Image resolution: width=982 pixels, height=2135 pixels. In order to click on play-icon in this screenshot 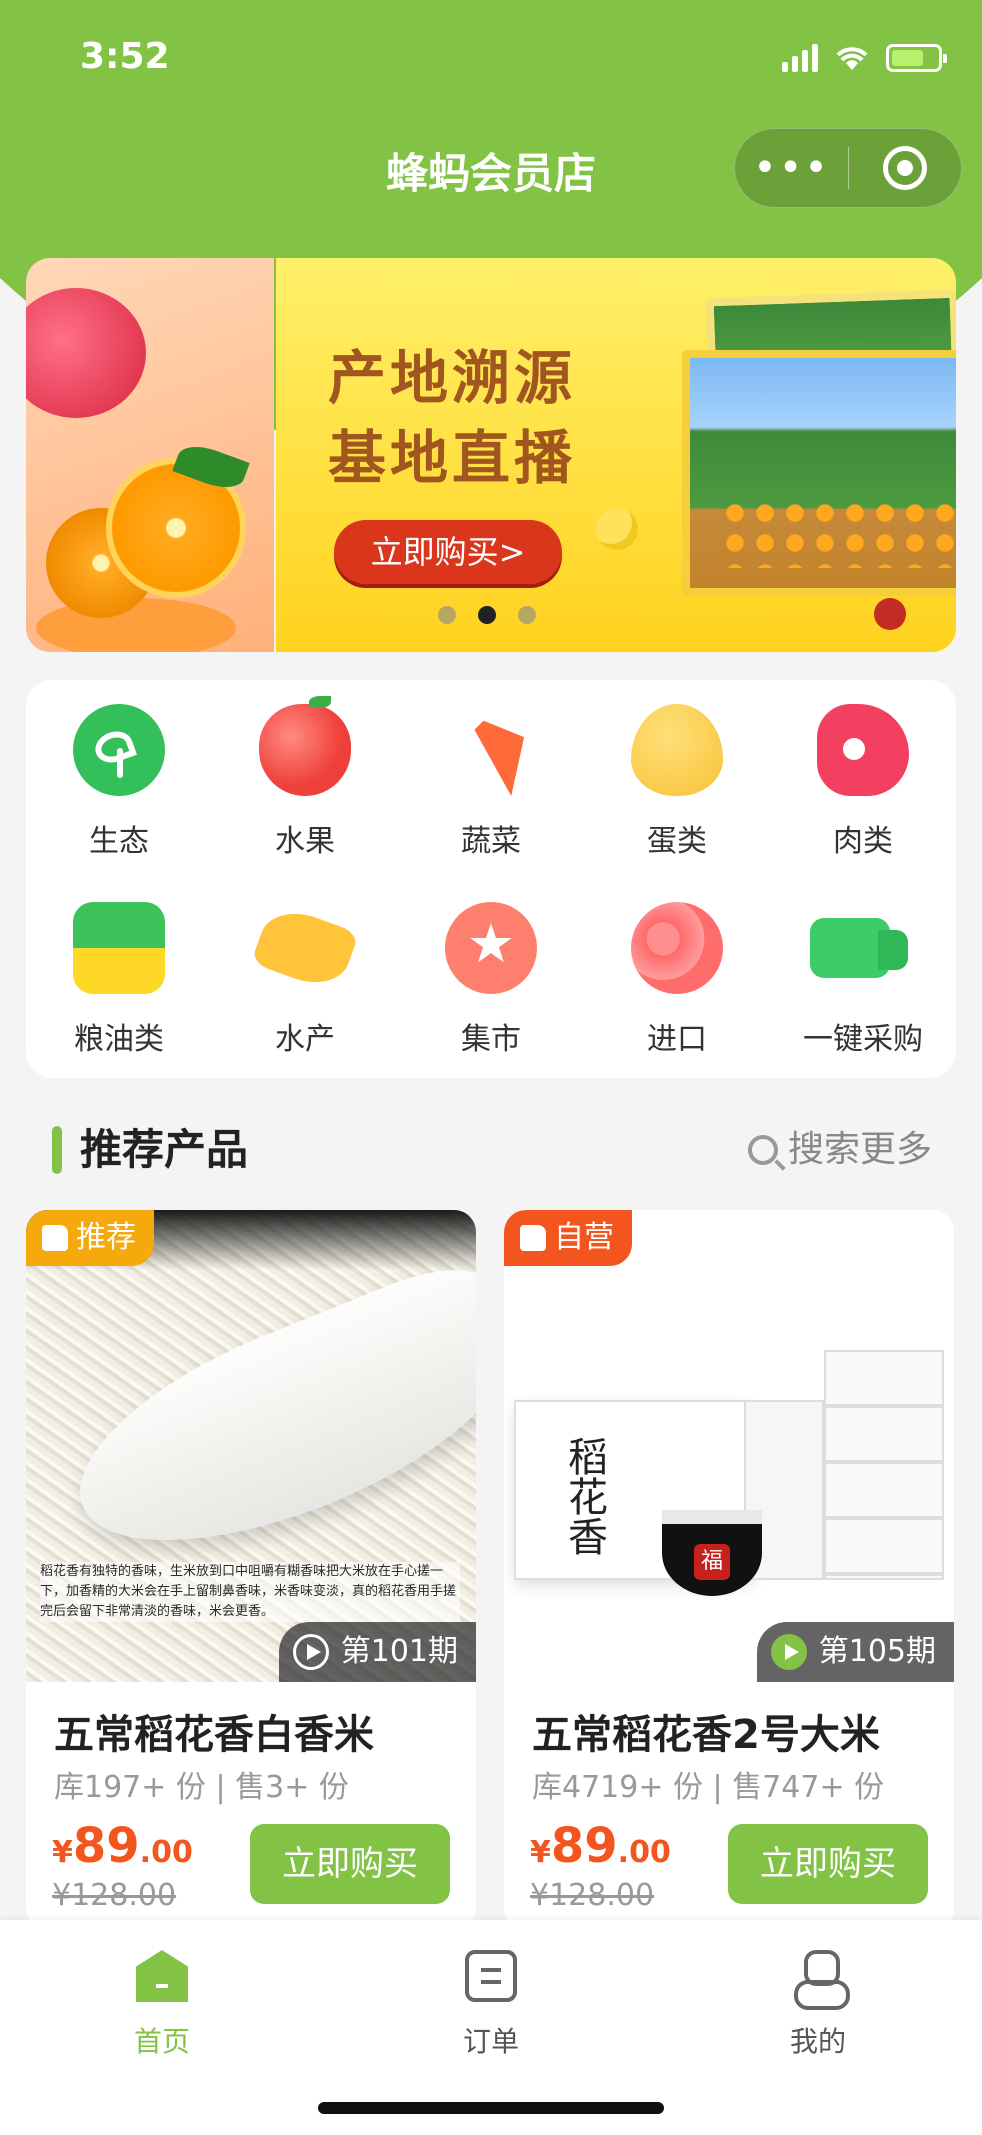, I will do `click(310, 1652)`.